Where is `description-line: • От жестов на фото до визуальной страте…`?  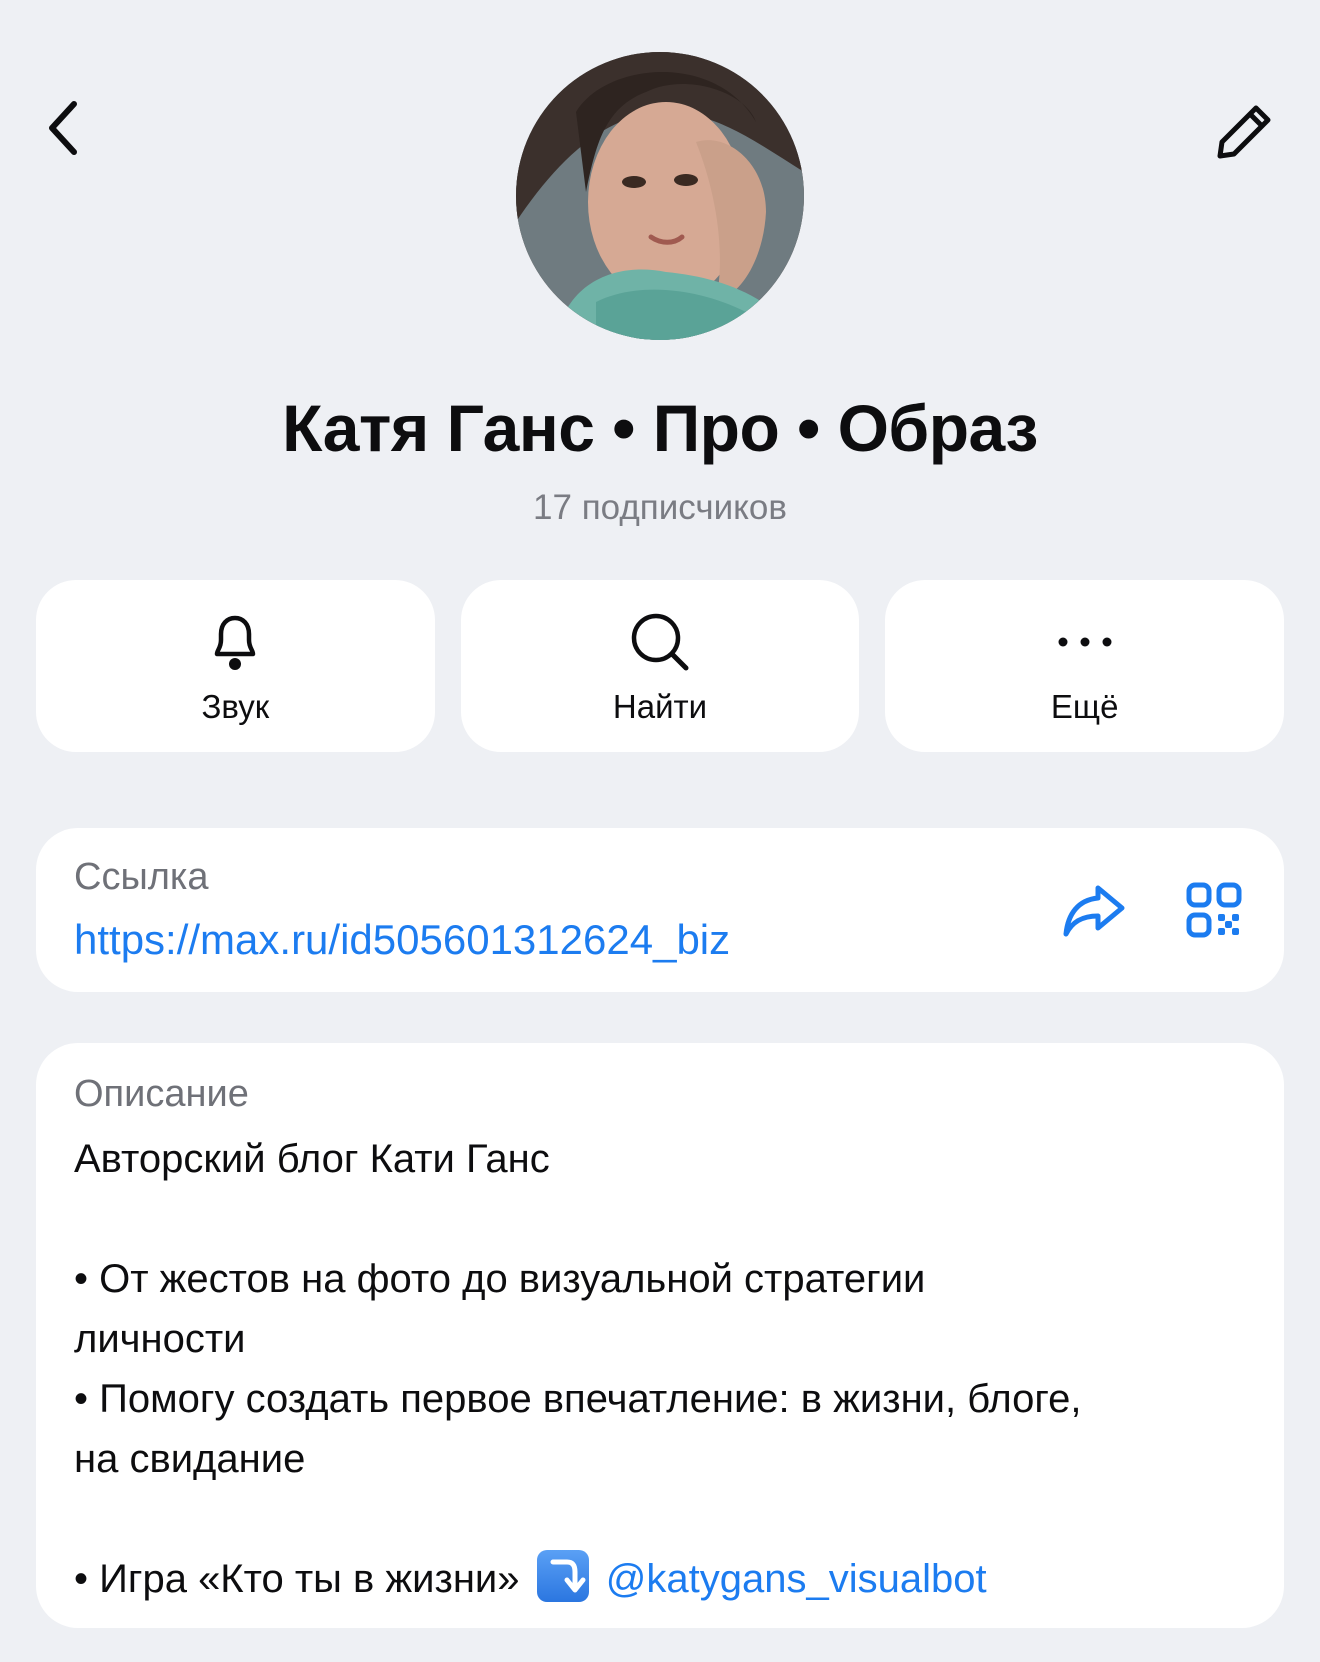
description-line: • От жестов на фото до визуальной страте… is located at coordinates (500, 1279).